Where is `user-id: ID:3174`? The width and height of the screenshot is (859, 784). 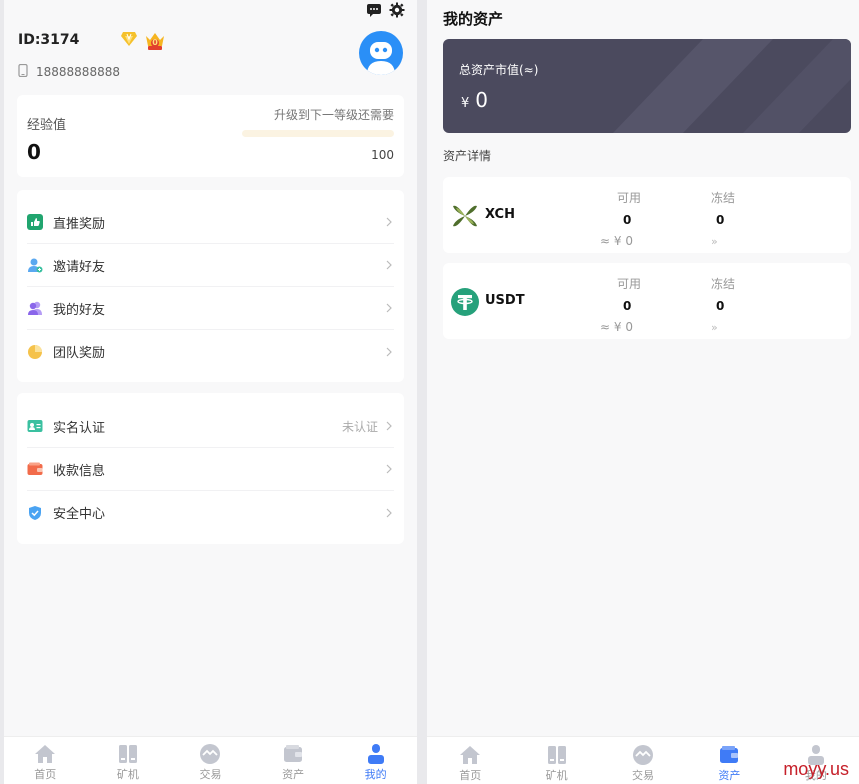
user-id: ID:3174 is located at coordinates (49, 40).